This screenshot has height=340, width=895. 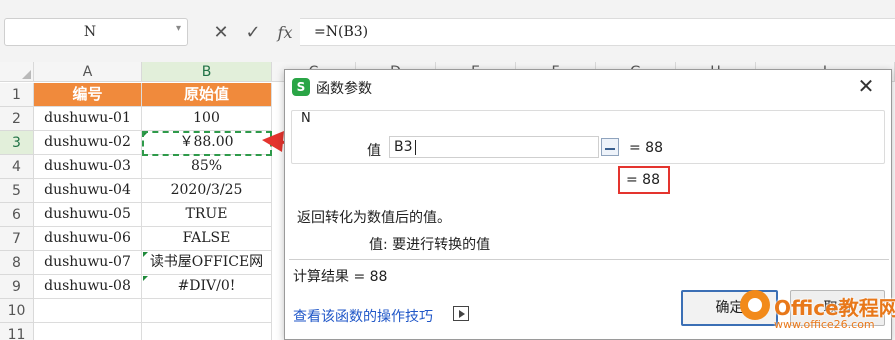 What do you see at coordinates (610, 147) in the screenshot?
I see `collapse-range-icon` at bounding box center [610, 147].